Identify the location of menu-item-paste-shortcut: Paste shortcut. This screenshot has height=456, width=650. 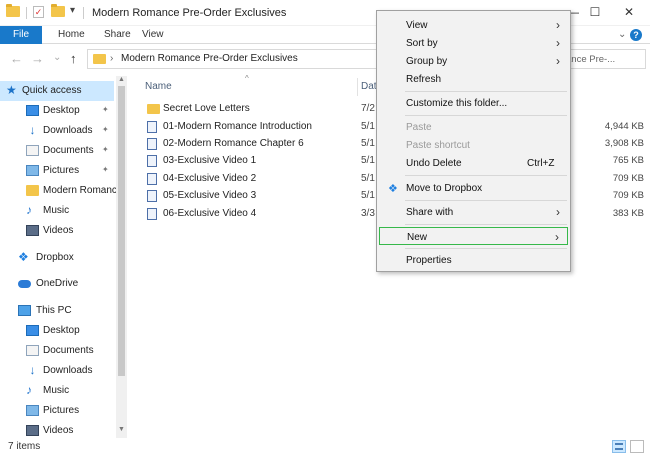
(473, 145).